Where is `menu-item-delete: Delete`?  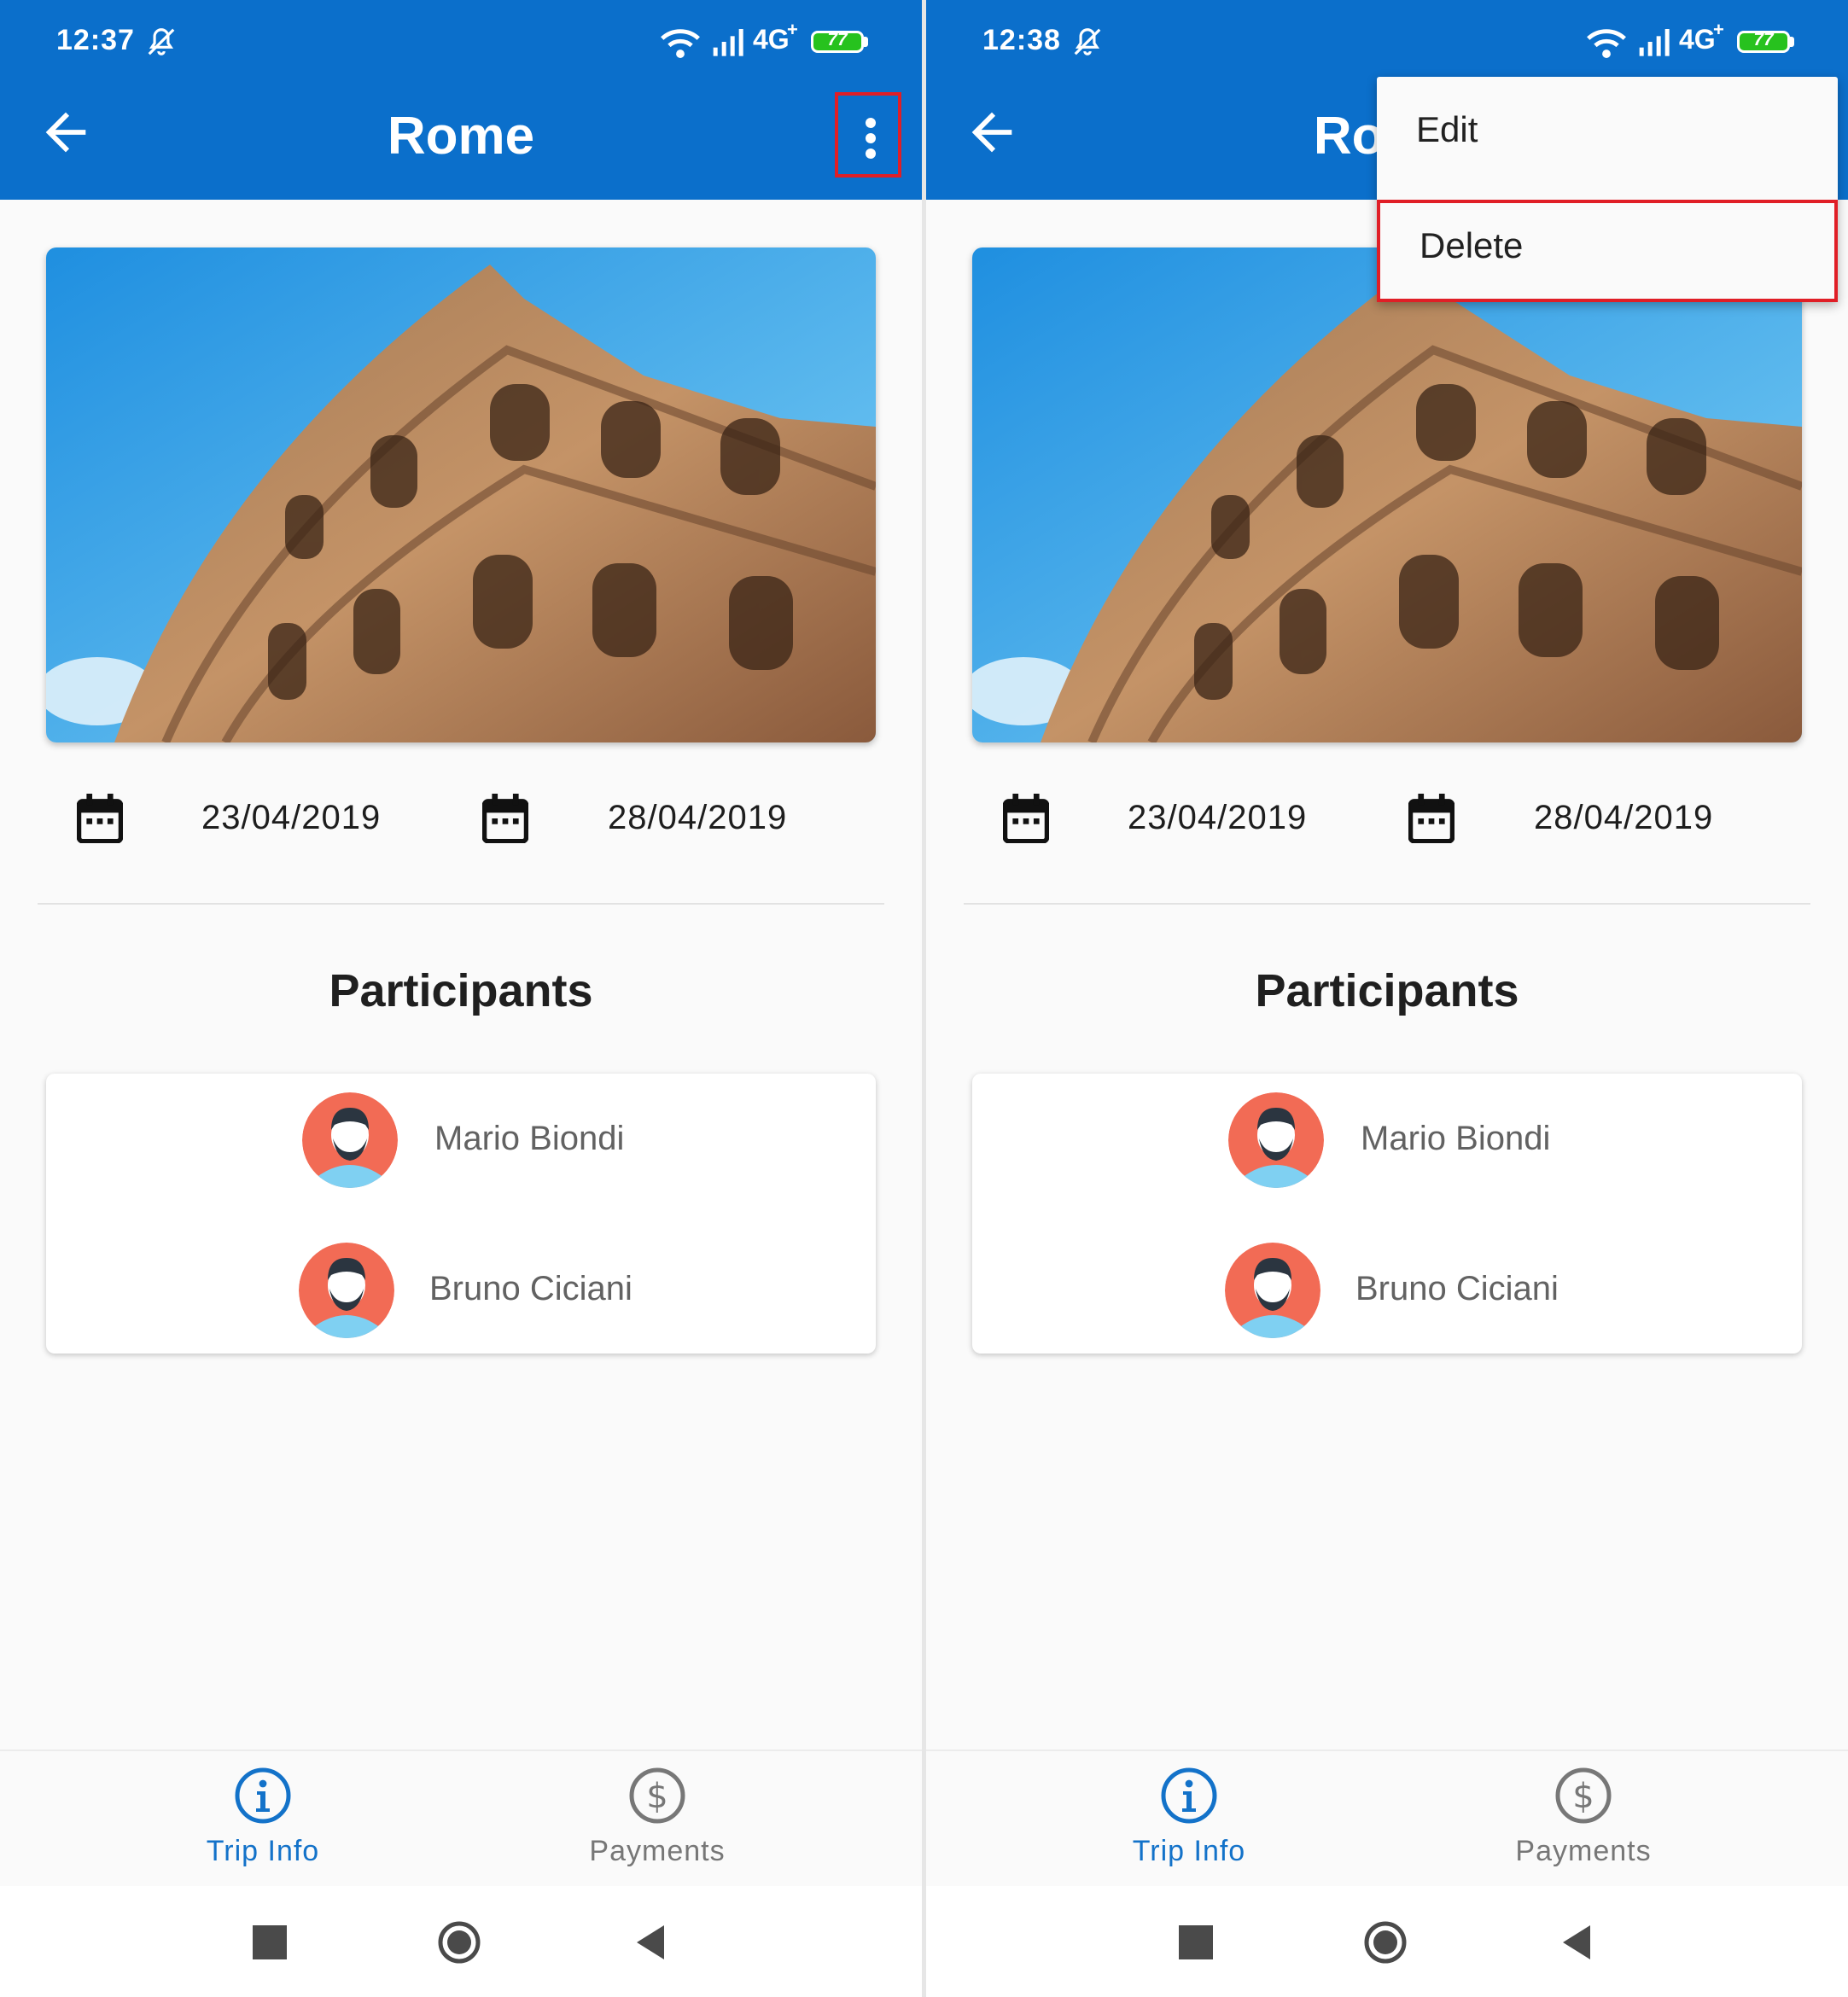
menu-item-delete: Delete is located at coordinates (1607, 251).